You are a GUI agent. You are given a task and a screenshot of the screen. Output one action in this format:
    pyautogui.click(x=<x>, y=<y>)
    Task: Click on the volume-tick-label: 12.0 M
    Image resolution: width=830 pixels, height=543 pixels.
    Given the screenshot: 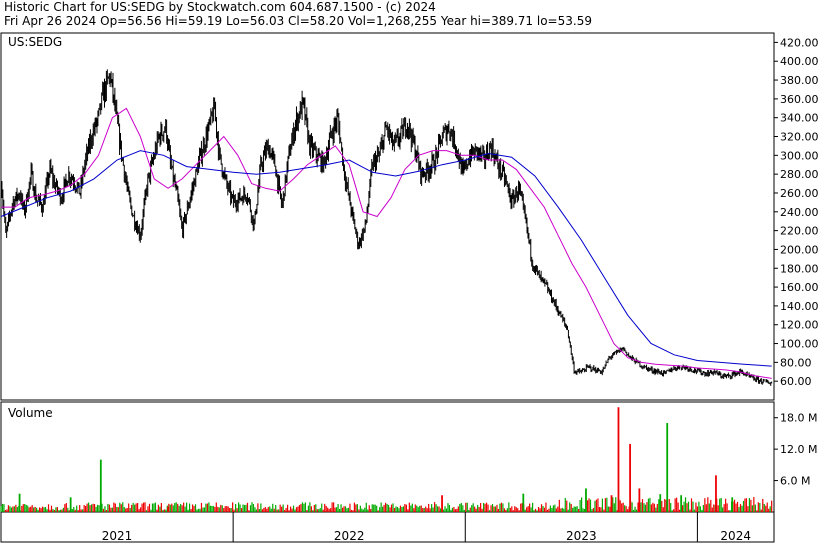 What is the action you would take?
    pyautogui.click(x=798, y=449)
    